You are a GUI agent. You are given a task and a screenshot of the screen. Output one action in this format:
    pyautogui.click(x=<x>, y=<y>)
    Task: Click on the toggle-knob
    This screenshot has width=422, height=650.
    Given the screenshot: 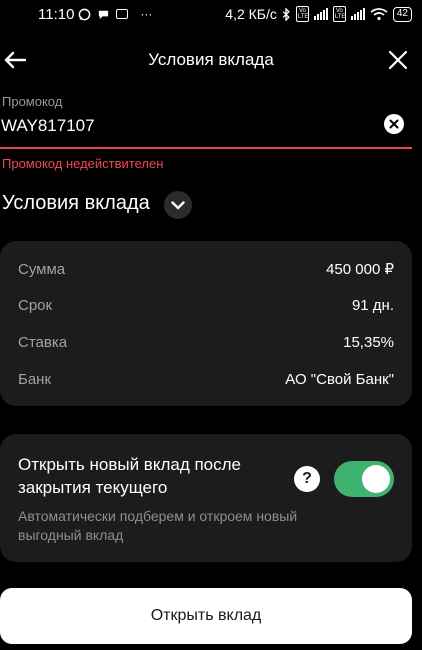 What is the action you would take?
    pyautogui.click(x=376, y=479)
    